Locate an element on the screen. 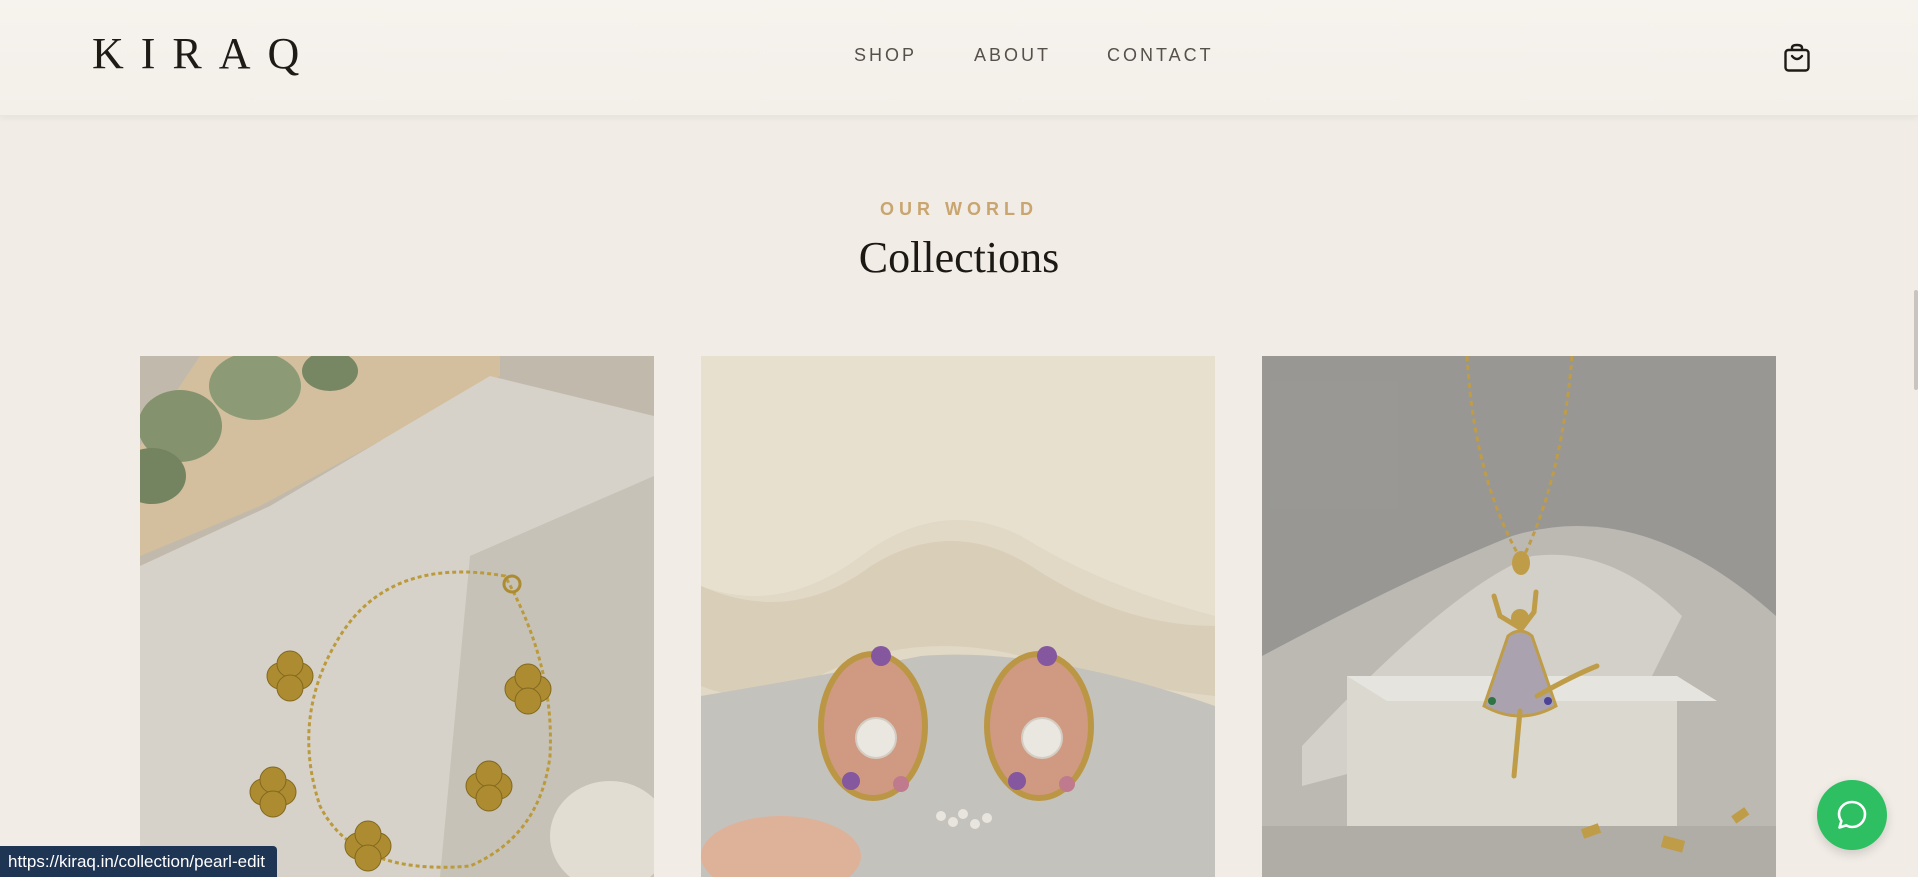 The width and height of the screenshot is (1918, 877). status-url-bar: https://kiraq.in/collection/pearl-edit is located at coordinates (139, 861).